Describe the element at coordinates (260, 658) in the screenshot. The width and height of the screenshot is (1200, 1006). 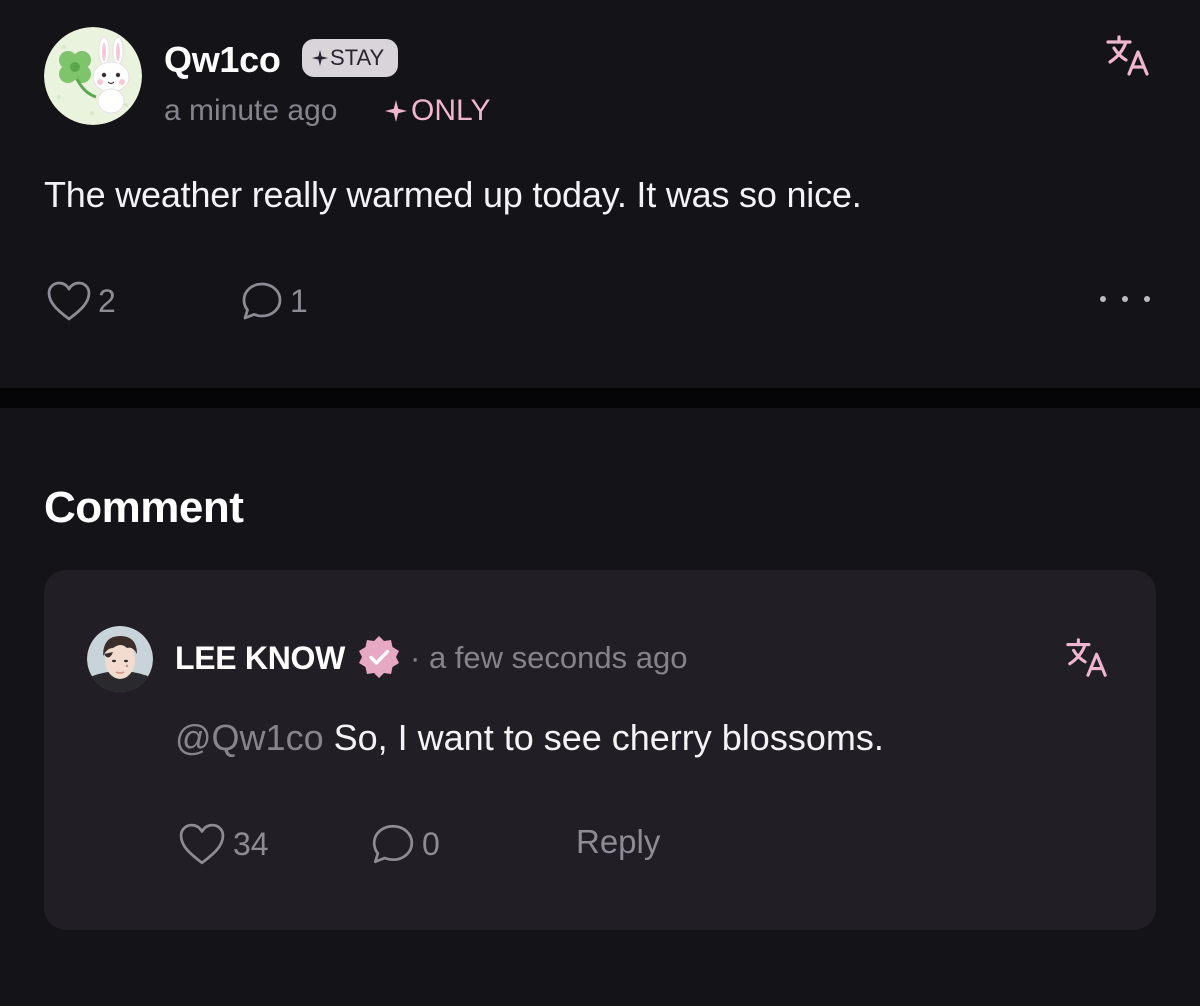
I see `commenter-name: LEE KNOW` at that location.